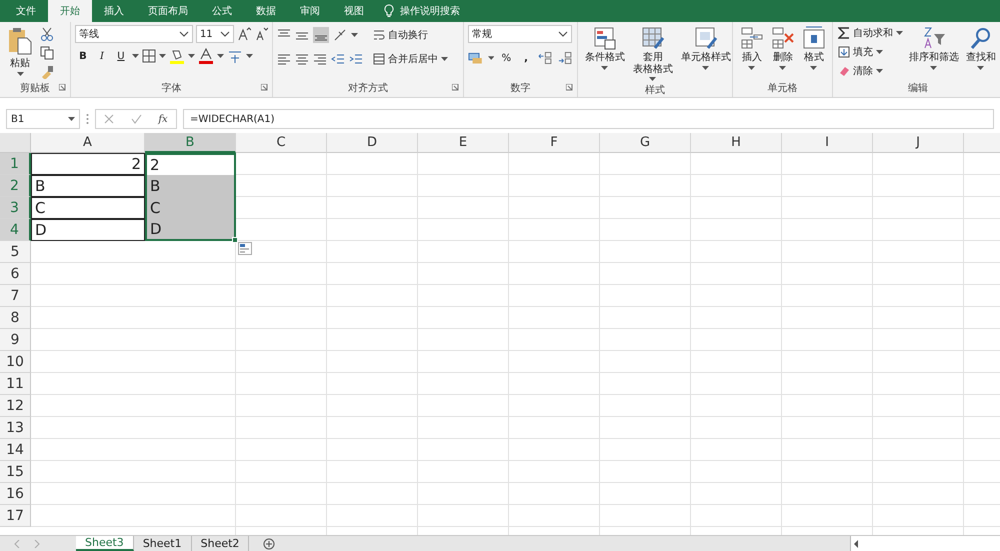 The width and height of the screenshot is (1000, 551). Describe the element at coordinates (554, 143) in the screenshot. I see `column-header: F` at that location.